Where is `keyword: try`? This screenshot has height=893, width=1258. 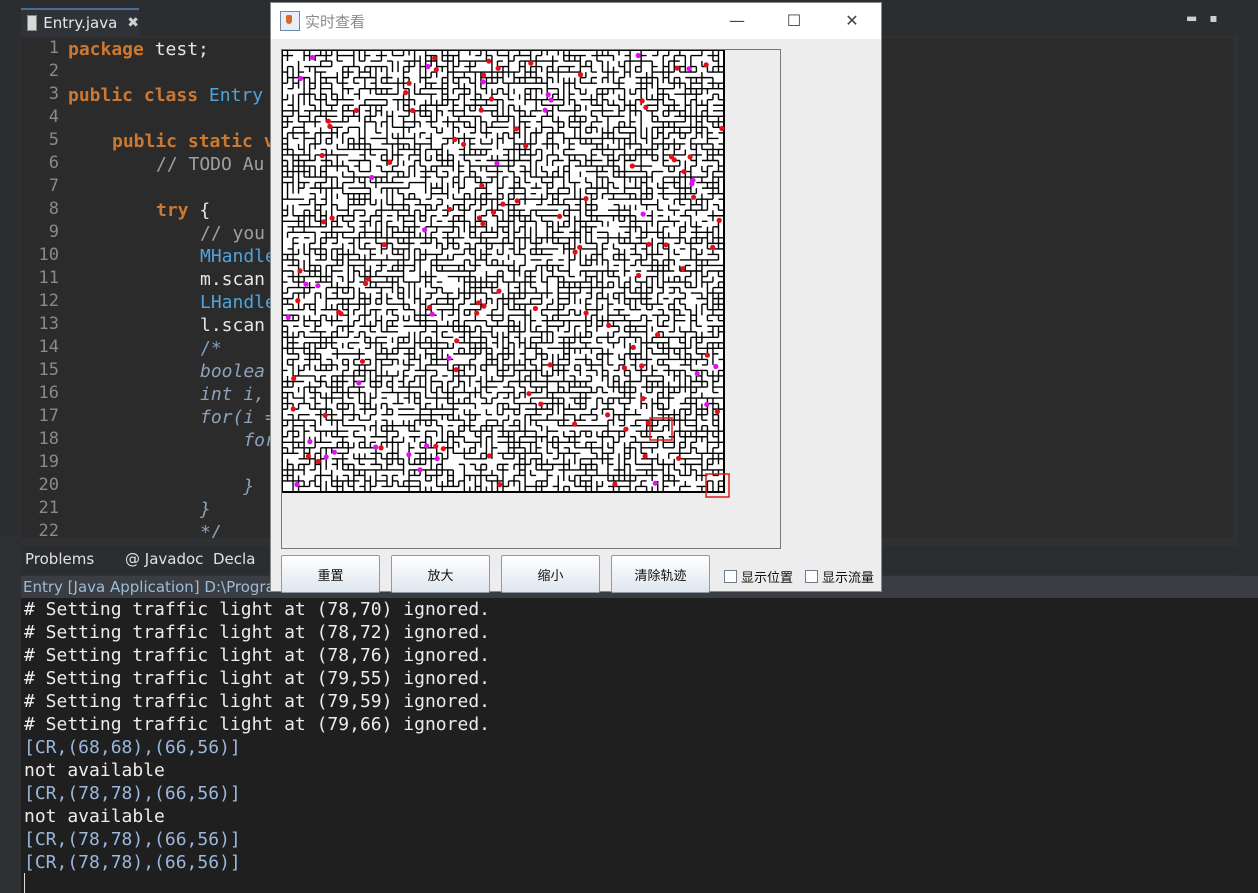
keyword: try is located at coordinates (172, 210).